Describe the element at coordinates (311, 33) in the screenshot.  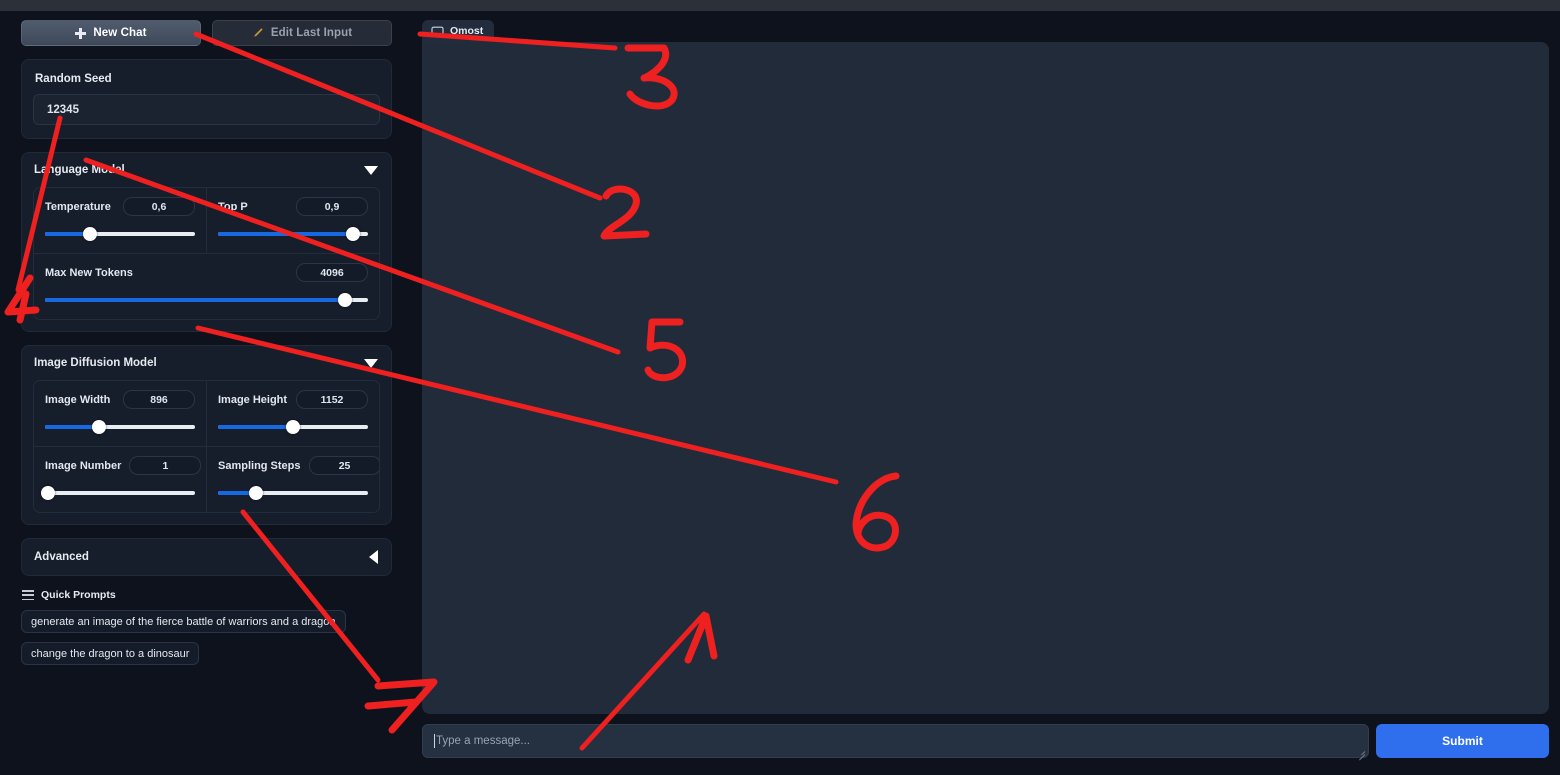
I see `edit-last-input-label: Edit Last Input` at that location.